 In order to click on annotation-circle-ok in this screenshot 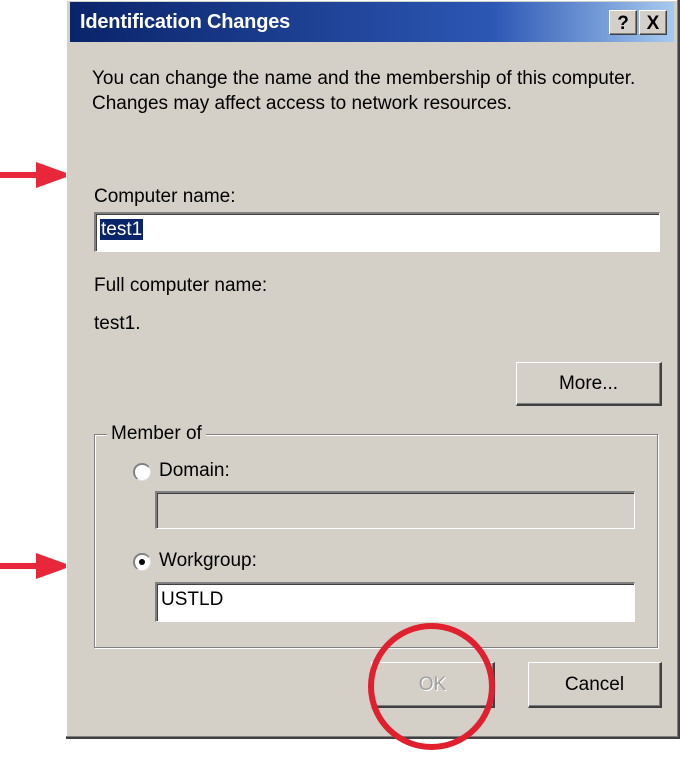, I will do `click(431, 686)`.